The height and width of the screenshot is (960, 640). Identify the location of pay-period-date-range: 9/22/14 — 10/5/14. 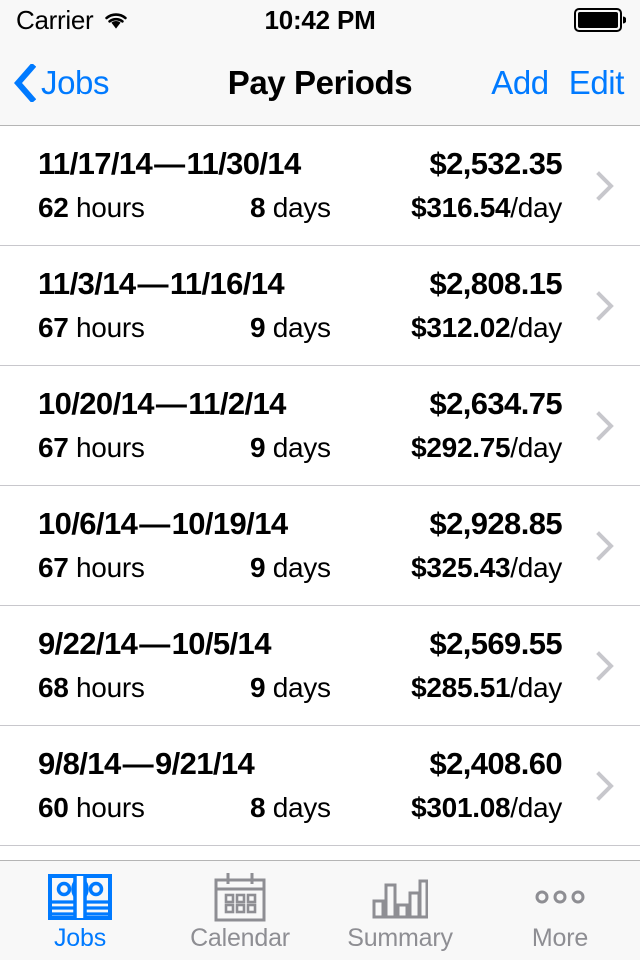
(154, 643).